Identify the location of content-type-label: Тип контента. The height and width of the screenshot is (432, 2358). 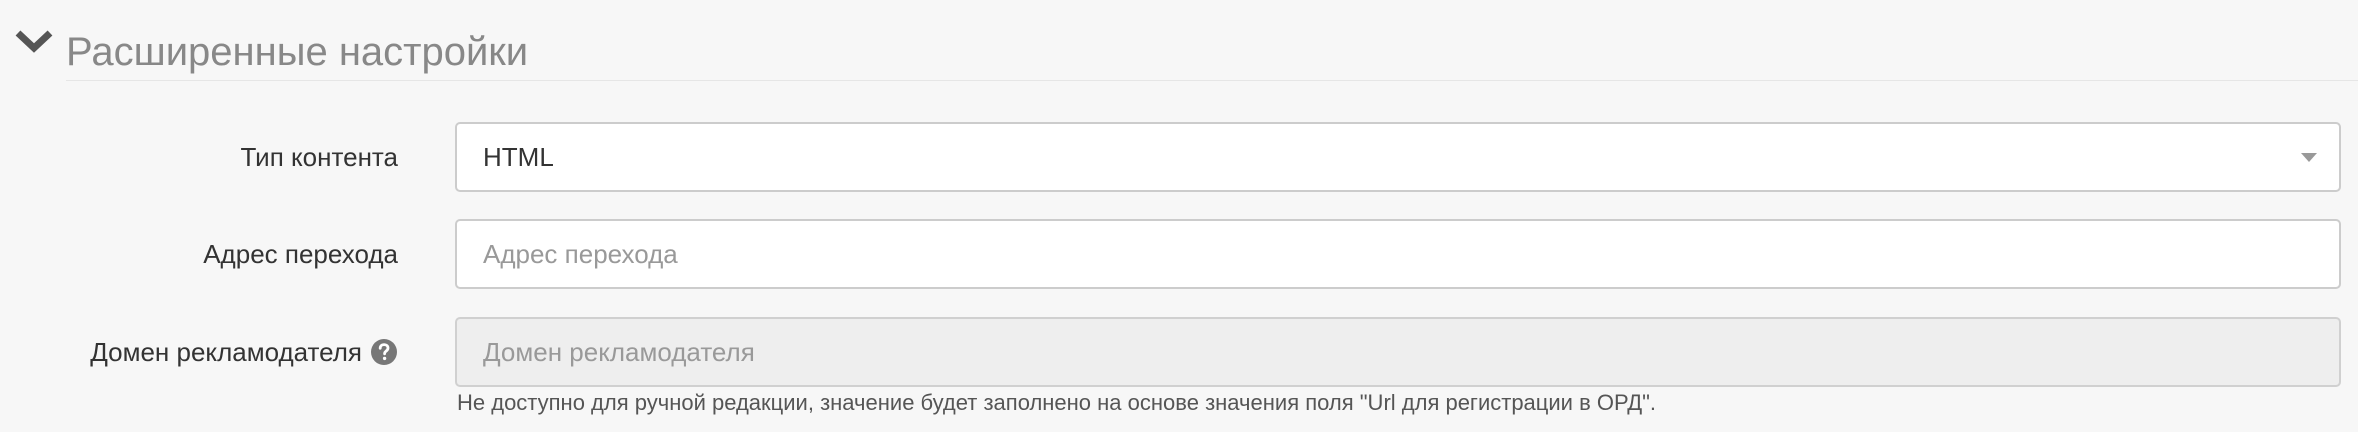
(319, 156).